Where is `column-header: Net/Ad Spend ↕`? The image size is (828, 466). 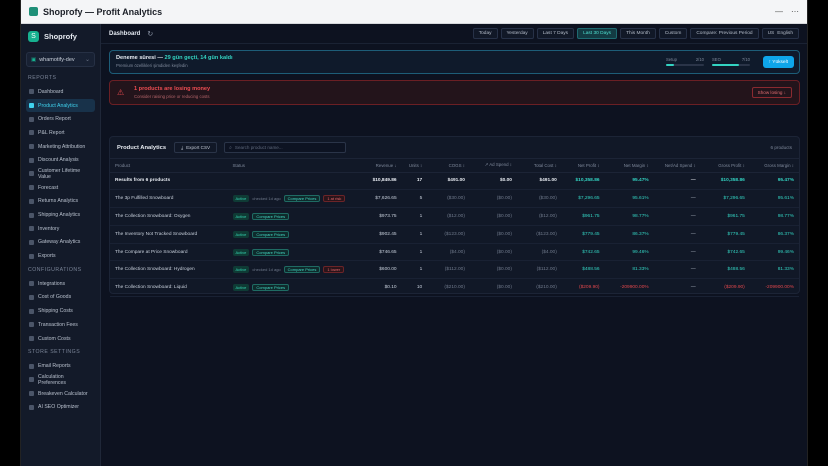
column-header: Net/Ad Spend ↕ is located at coordinates (677, 166).